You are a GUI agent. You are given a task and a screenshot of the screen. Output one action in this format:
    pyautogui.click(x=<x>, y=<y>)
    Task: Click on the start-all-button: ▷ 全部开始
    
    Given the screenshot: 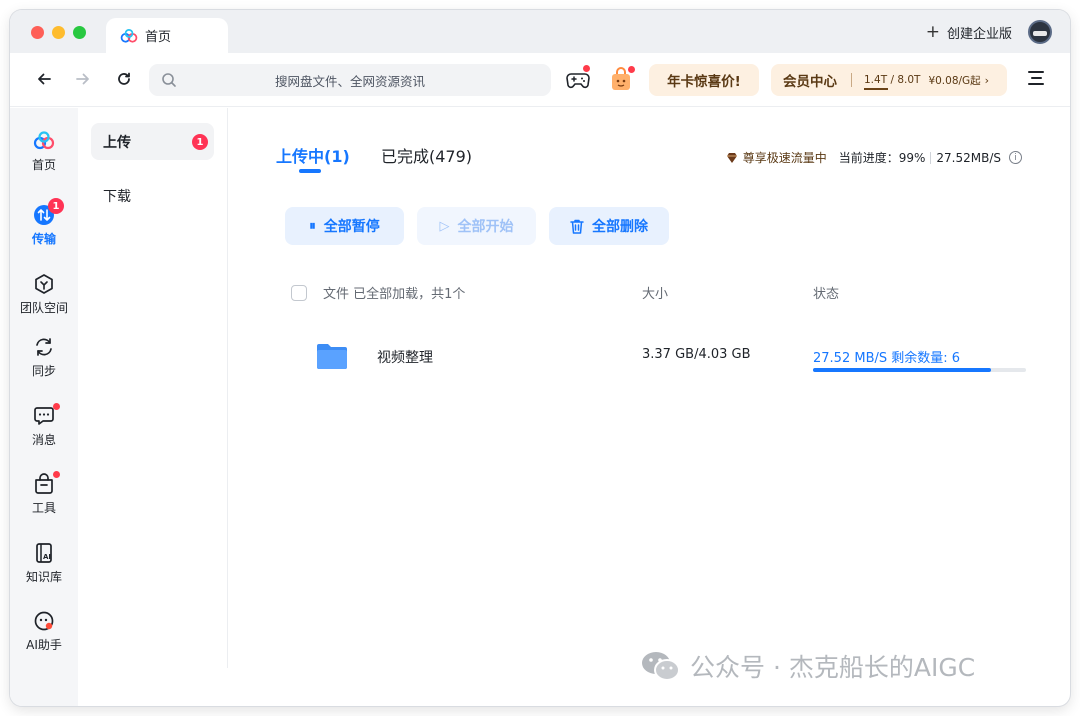 What is the action you would take?
    pyautogui.click(x=476, y=226)
    